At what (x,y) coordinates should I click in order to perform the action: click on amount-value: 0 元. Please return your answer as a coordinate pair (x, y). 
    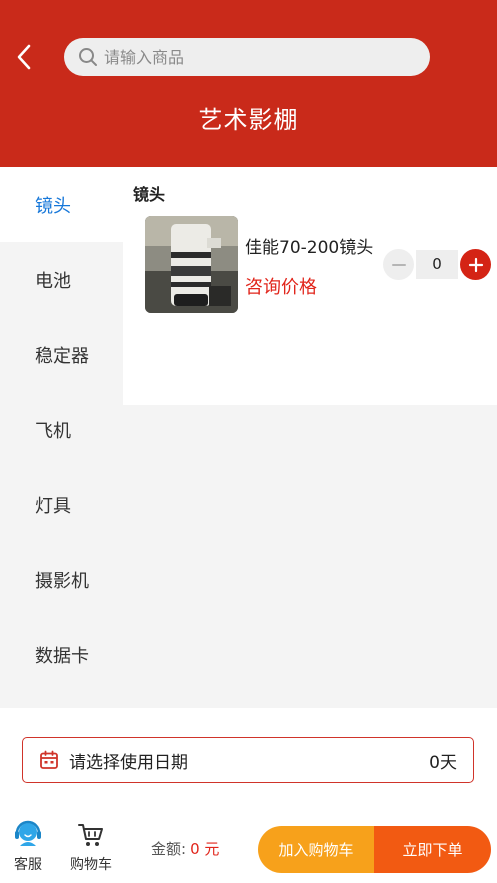
    Looking at the image, I should click on (205, 849).